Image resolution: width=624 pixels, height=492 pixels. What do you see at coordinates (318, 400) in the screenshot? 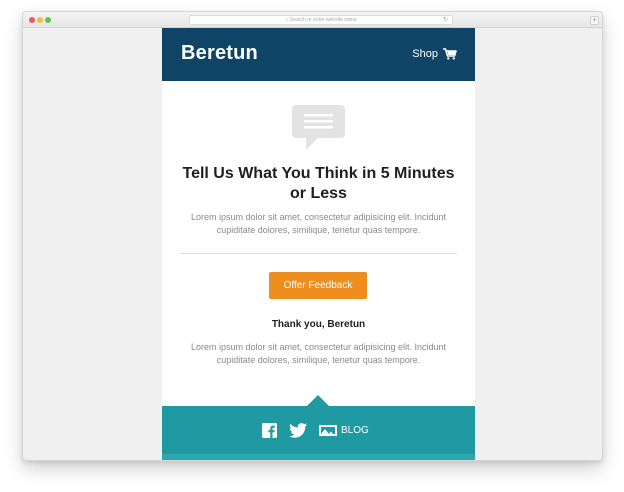
I see `footer-notch` at bounding box center [318, 400].